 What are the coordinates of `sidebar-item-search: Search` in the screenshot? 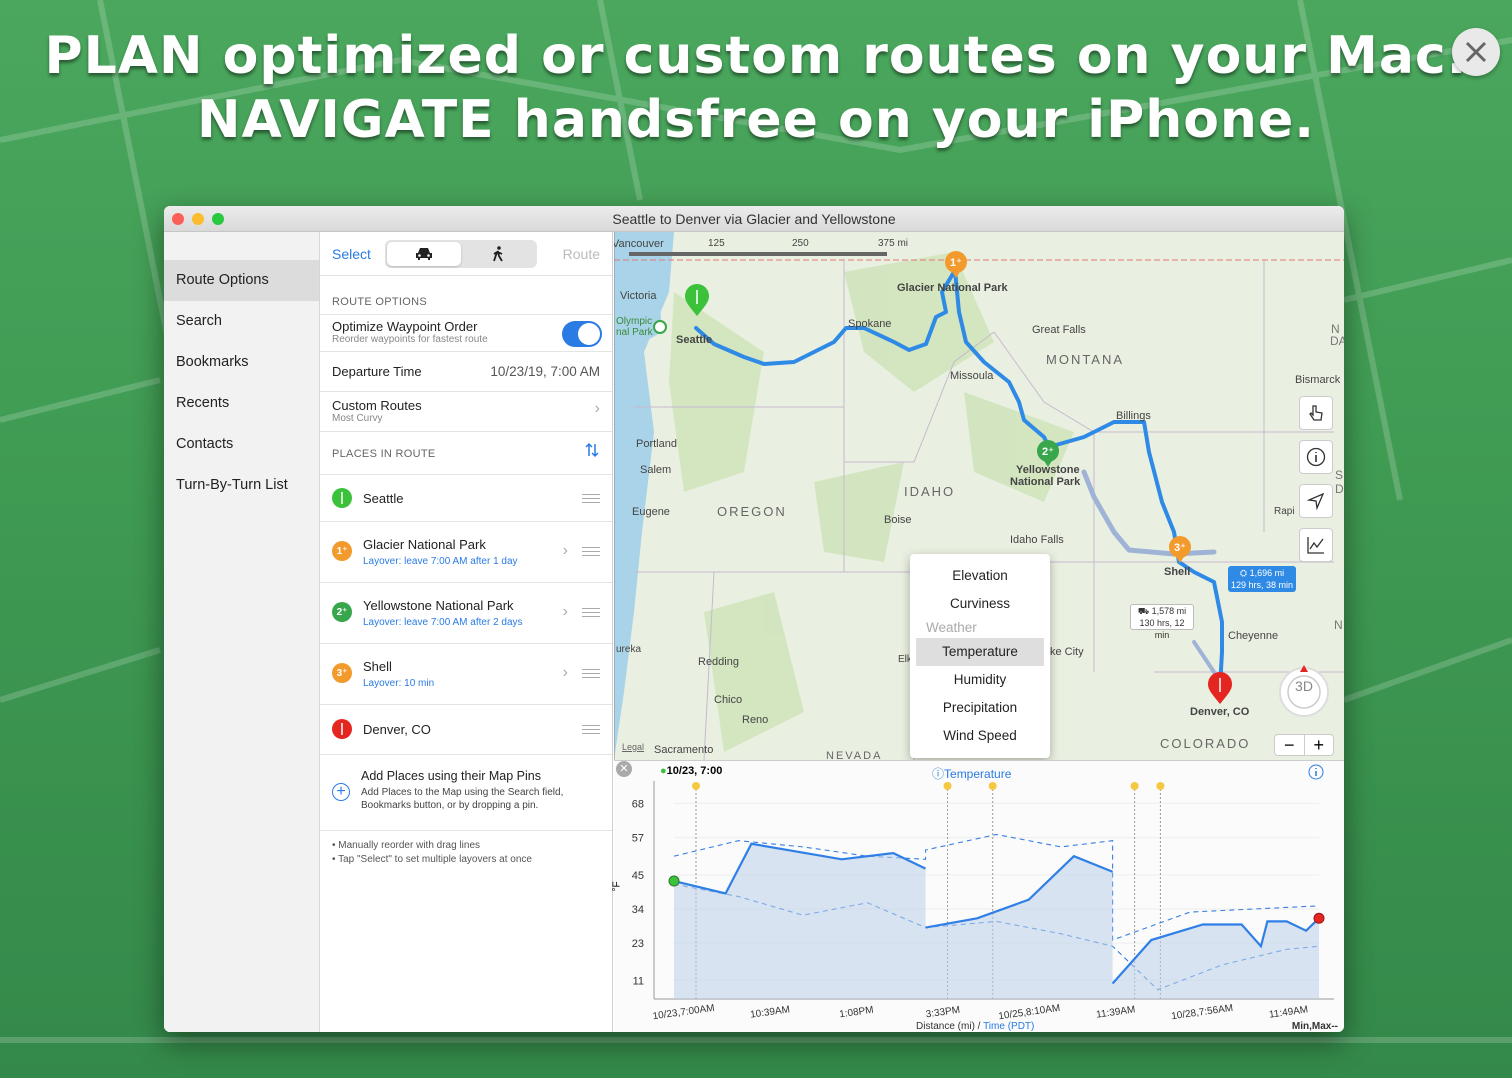 It's located at (241, 321).